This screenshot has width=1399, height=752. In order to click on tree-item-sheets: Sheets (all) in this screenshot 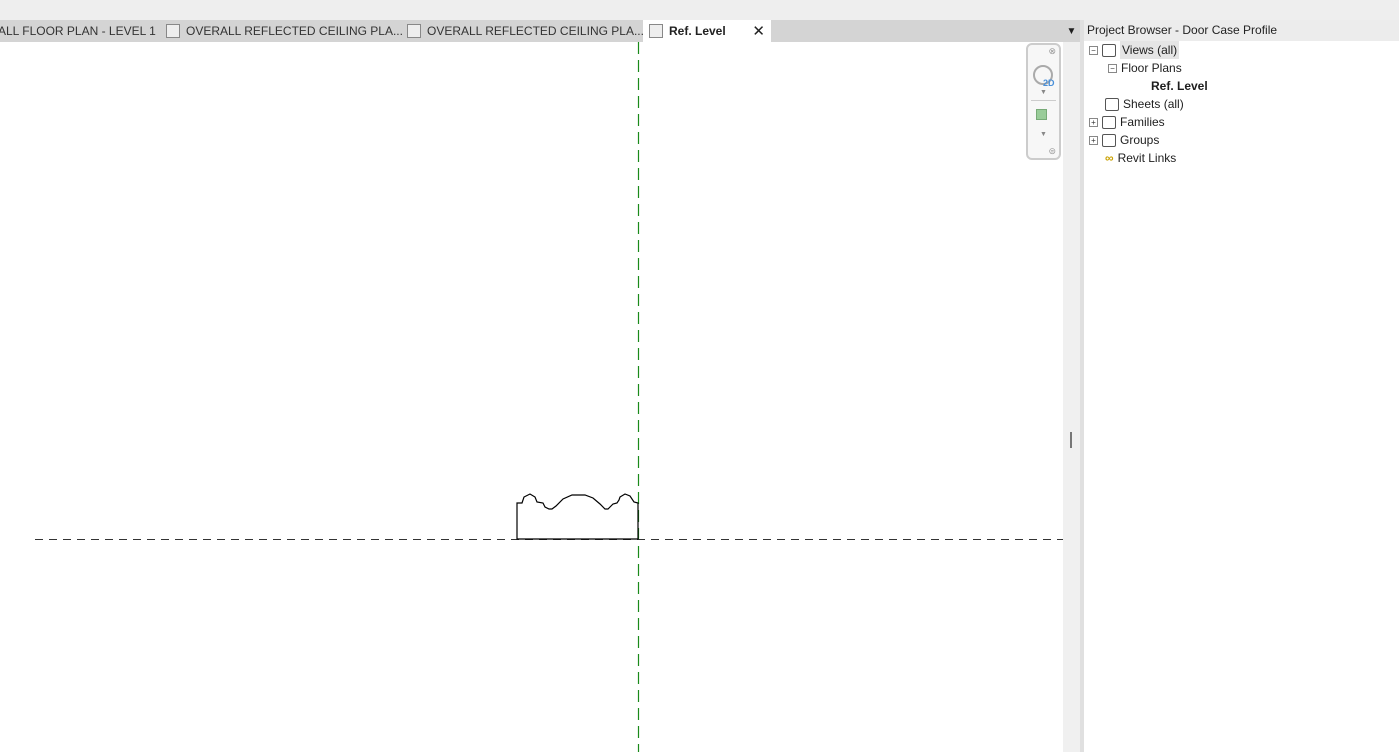, I will do `click(1144, 104)`.